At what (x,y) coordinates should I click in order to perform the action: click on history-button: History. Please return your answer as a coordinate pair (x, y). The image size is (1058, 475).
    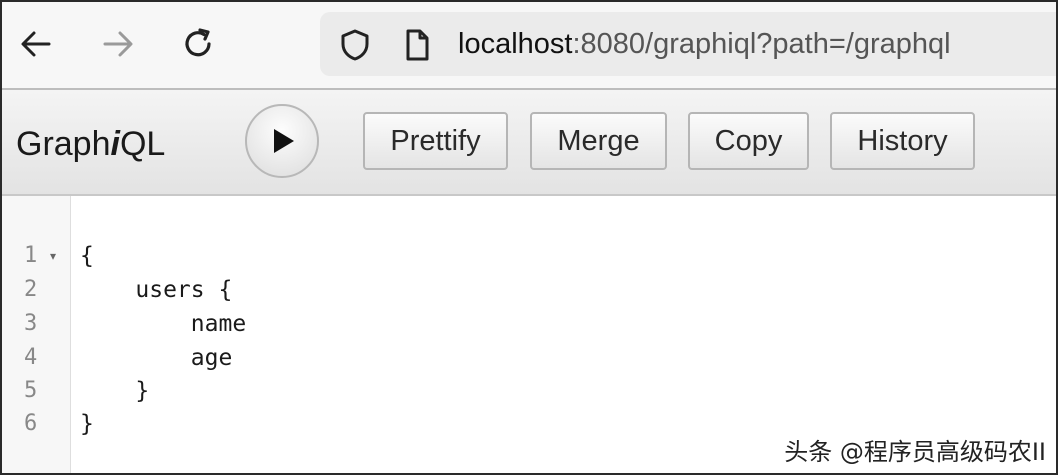
    Looking at the image, I should click on (902, 141).